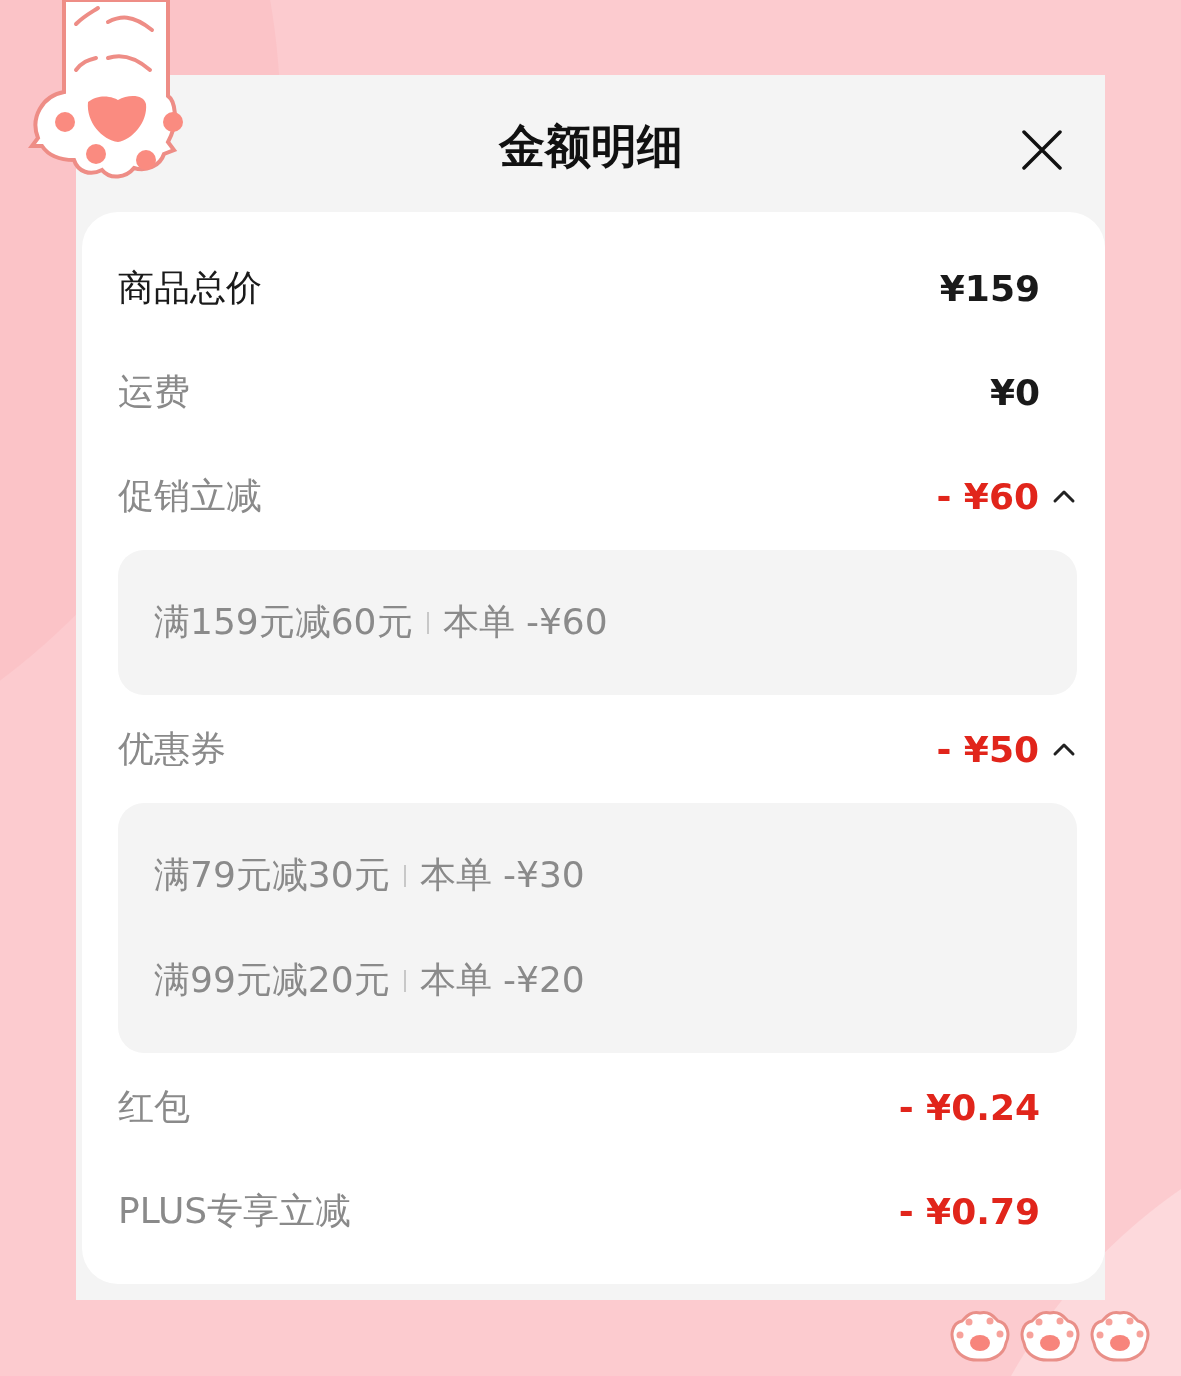 The width and height of the screenshot is (1181, 1376). What do you see at coordinates (525, 622) in the screenshot?
I see `discount-amount: 本单 -¥60` at bounding box center [525, 622].